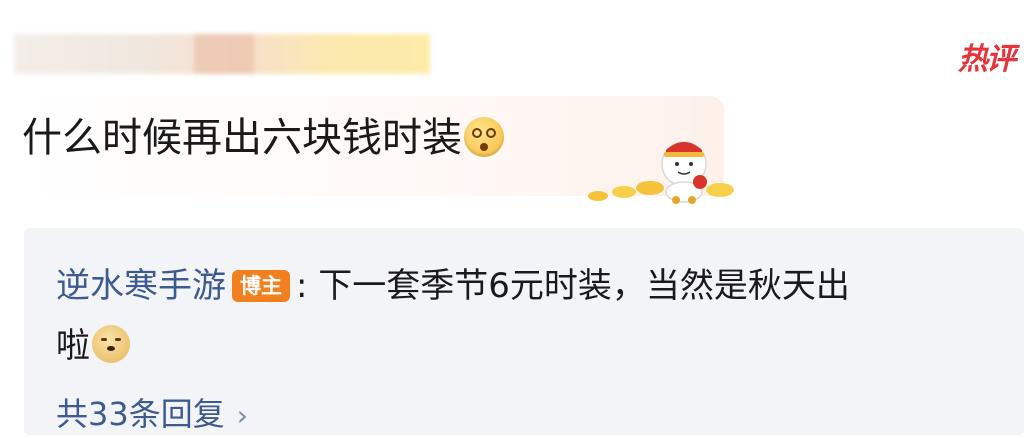  What do you see at coordinates (484, 137) in the screenshot?
I see `dizzy-face-emoji-icon` at bounding box center [484, 137].